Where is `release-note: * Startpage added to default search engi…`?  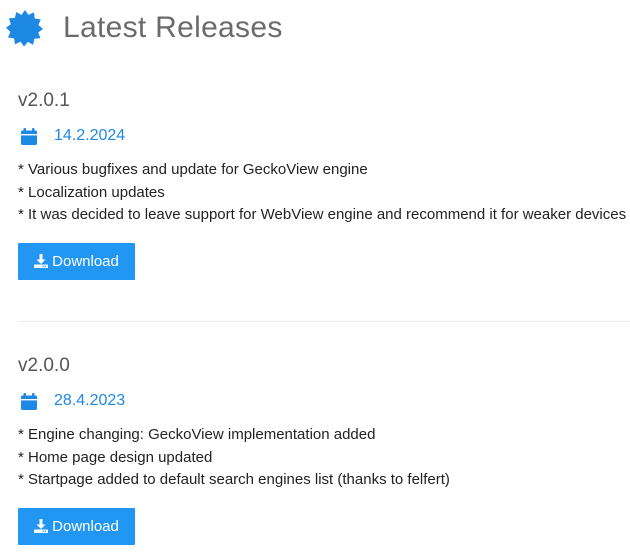
release-note: * Startpage added to default search engi… is located at coordinates (234, 479).